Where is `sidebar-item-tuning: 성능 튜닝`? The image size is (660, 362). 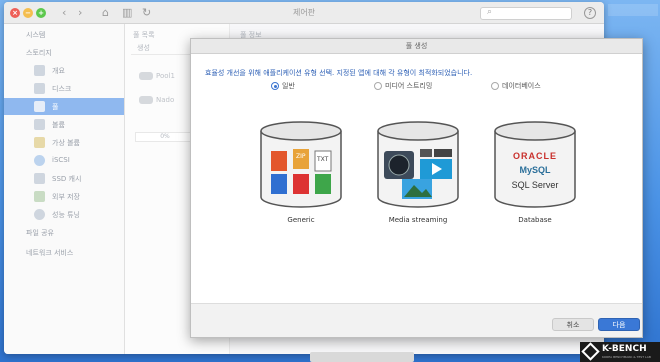
sidebar-item-tuning: 성능 튜닝 is located at coordinates (64, 214).